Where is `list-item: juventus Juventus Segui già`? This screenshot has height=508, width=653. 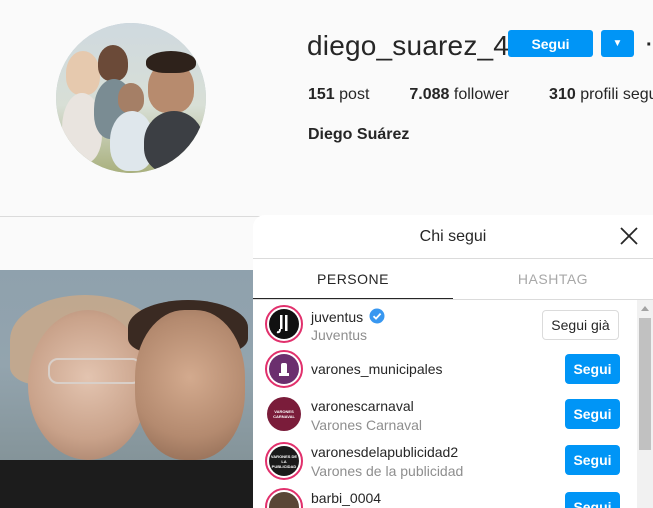
list-item: juventus Juventus Segui già is located at coordinates (445, 325).